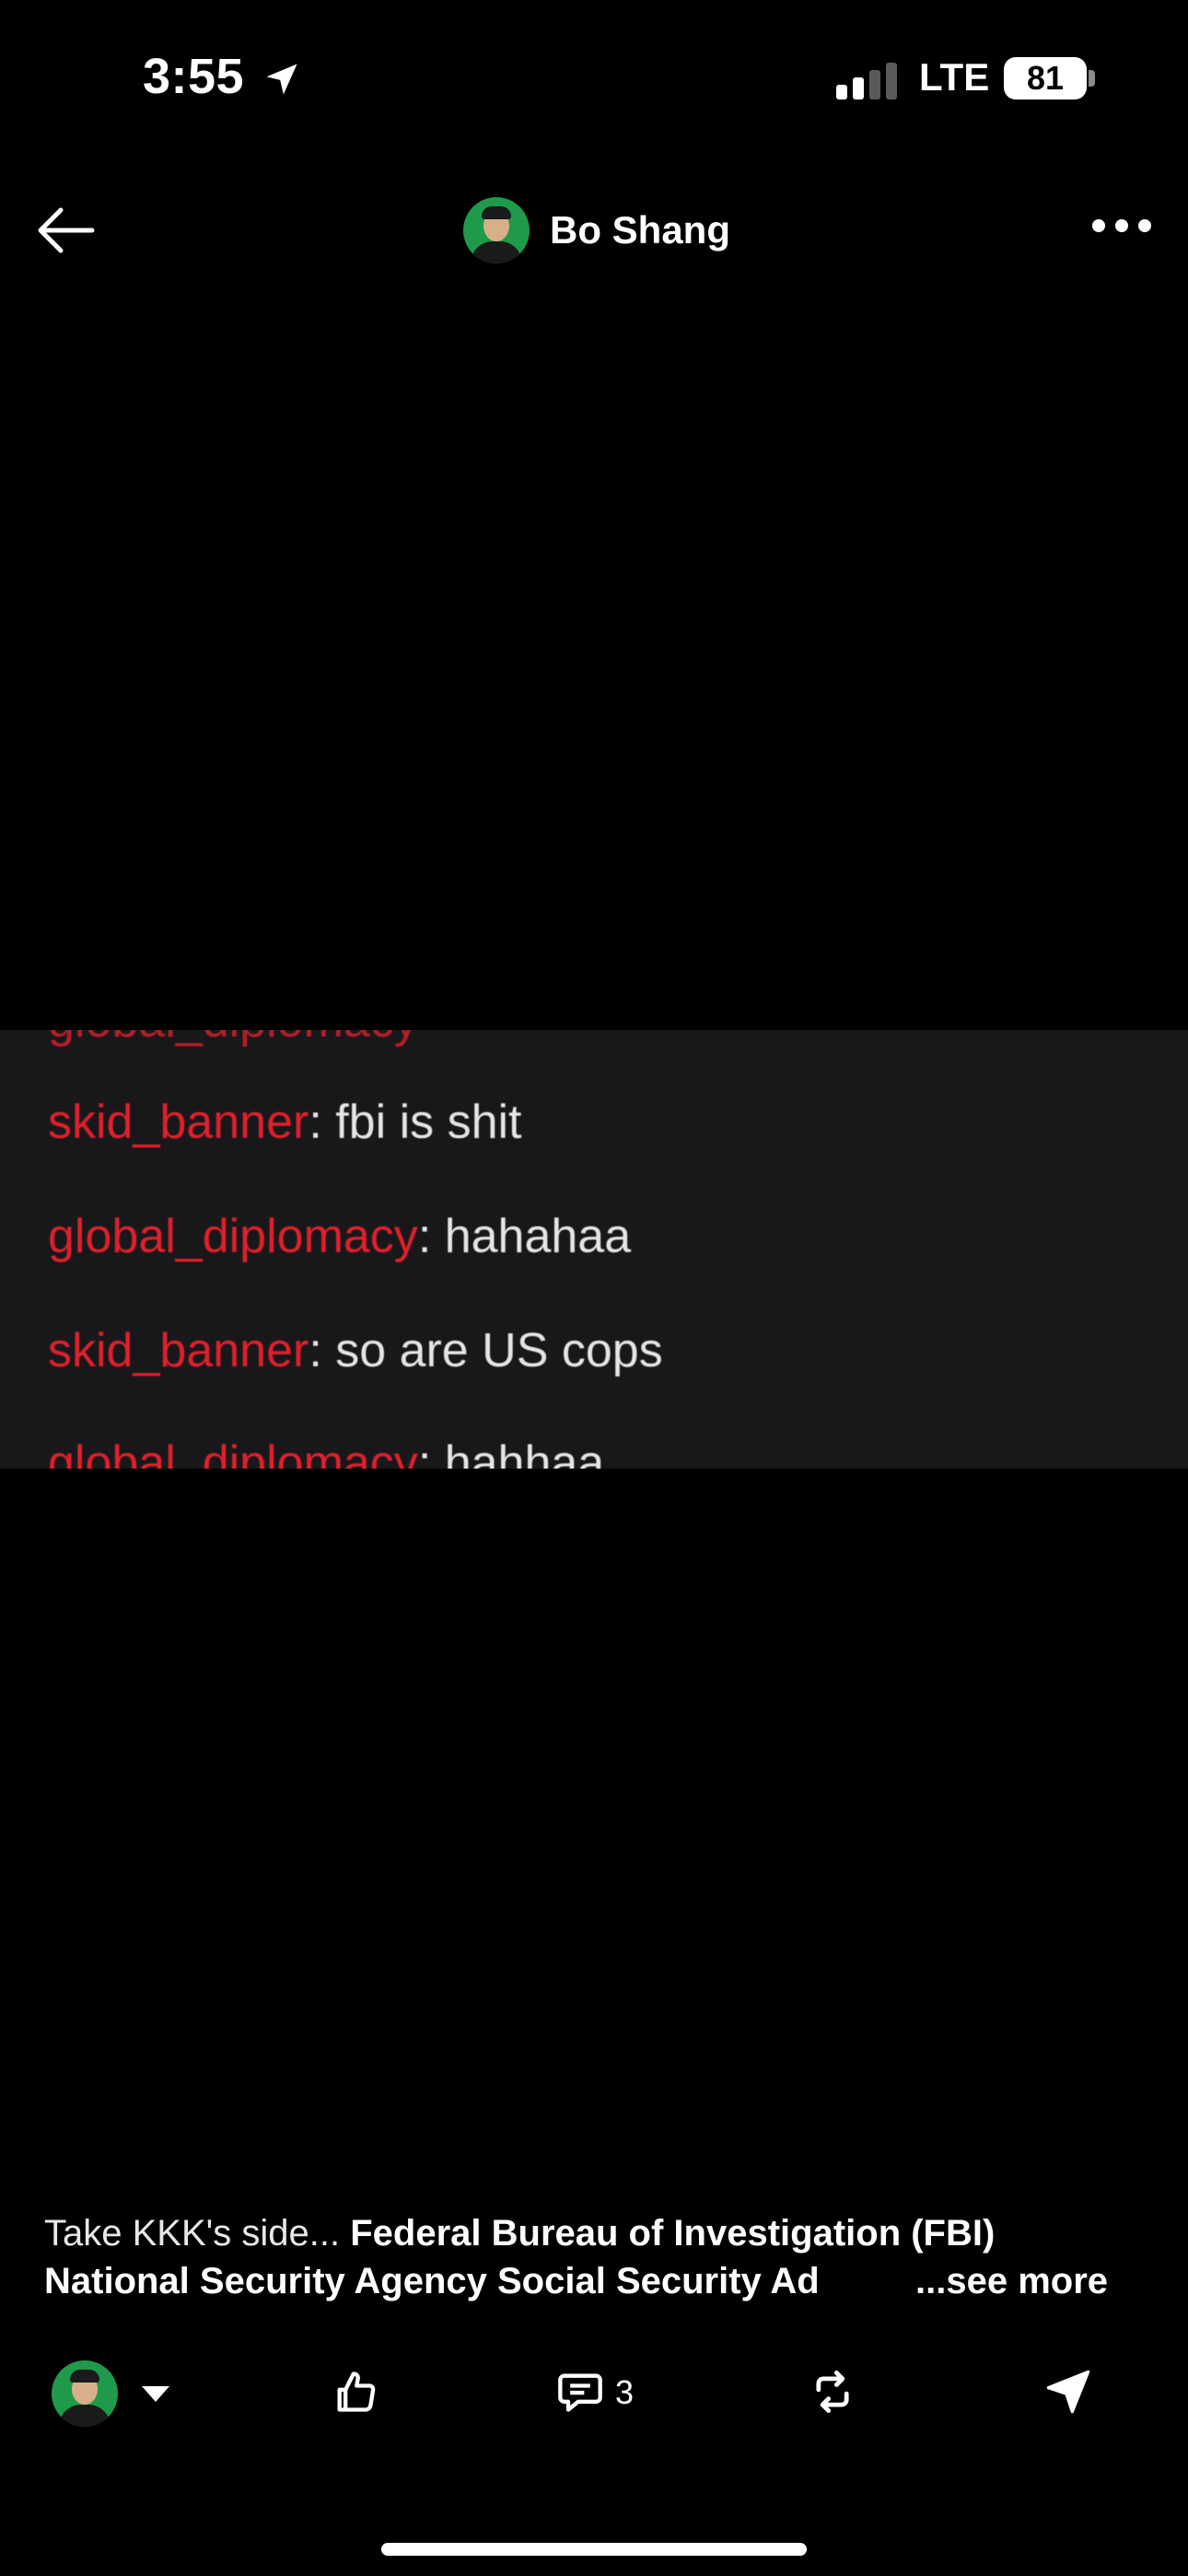 The height and width of the screenshot is (2576, 1188). What do you see at coordinates (1011, 2281) in the screenshot?
I see `see-more-link: ...see more` at bounding box center [1011, 2281].